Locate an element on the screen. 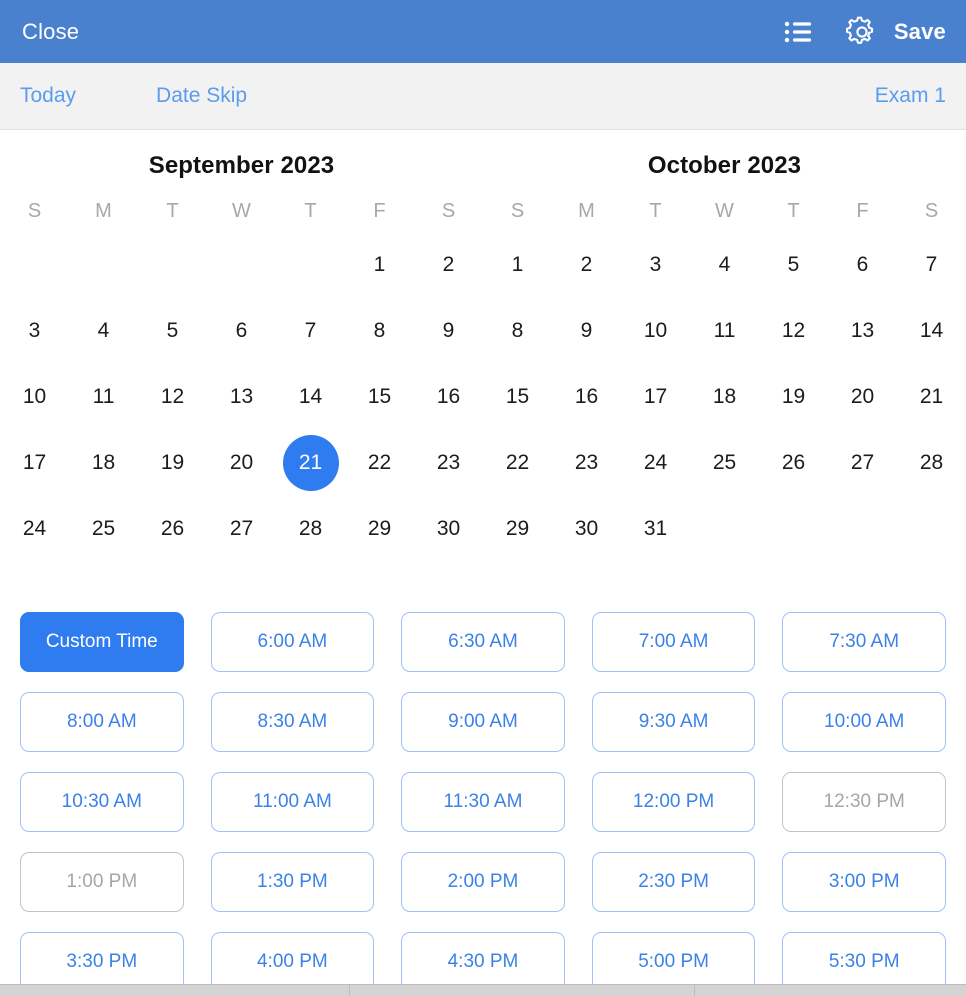 This screenshot has width=966, height=996. custom-time-button: Custom Time is located at coordinates (102, 642).